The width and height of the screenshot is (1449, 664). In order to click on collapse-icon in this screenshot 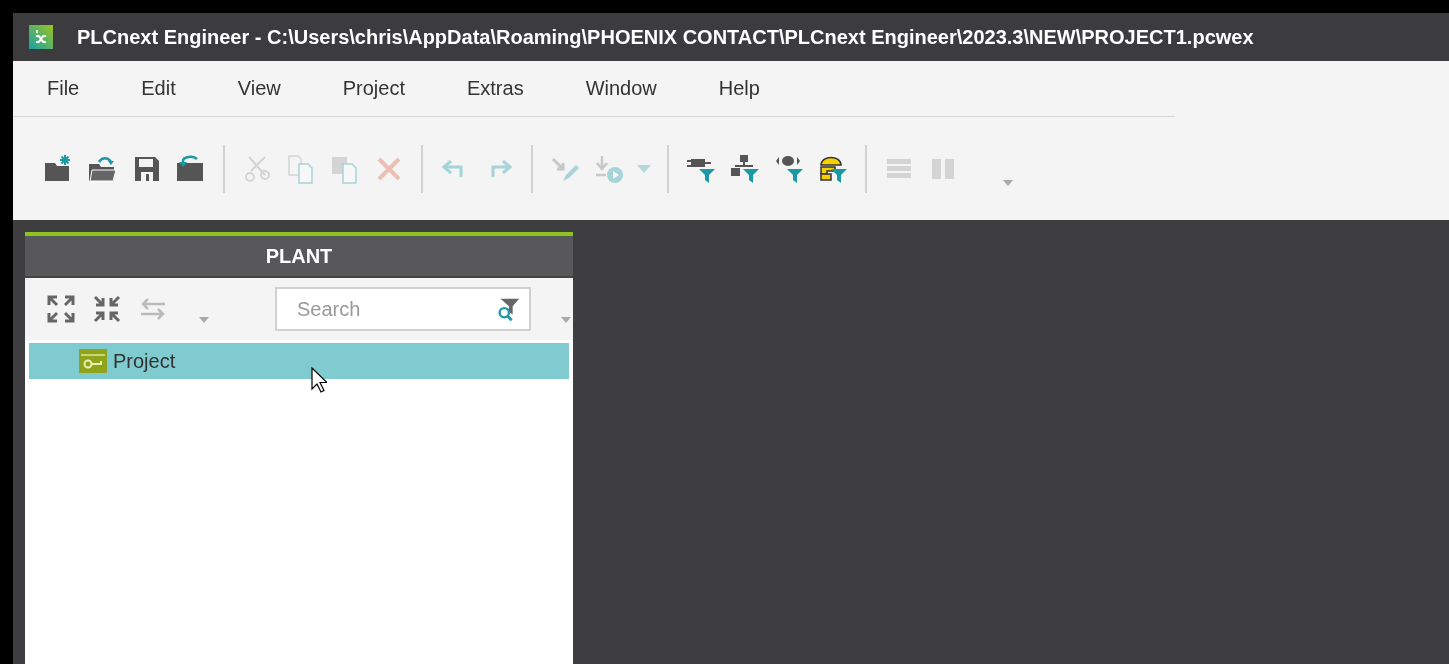, I will do `click(107, 309)`.